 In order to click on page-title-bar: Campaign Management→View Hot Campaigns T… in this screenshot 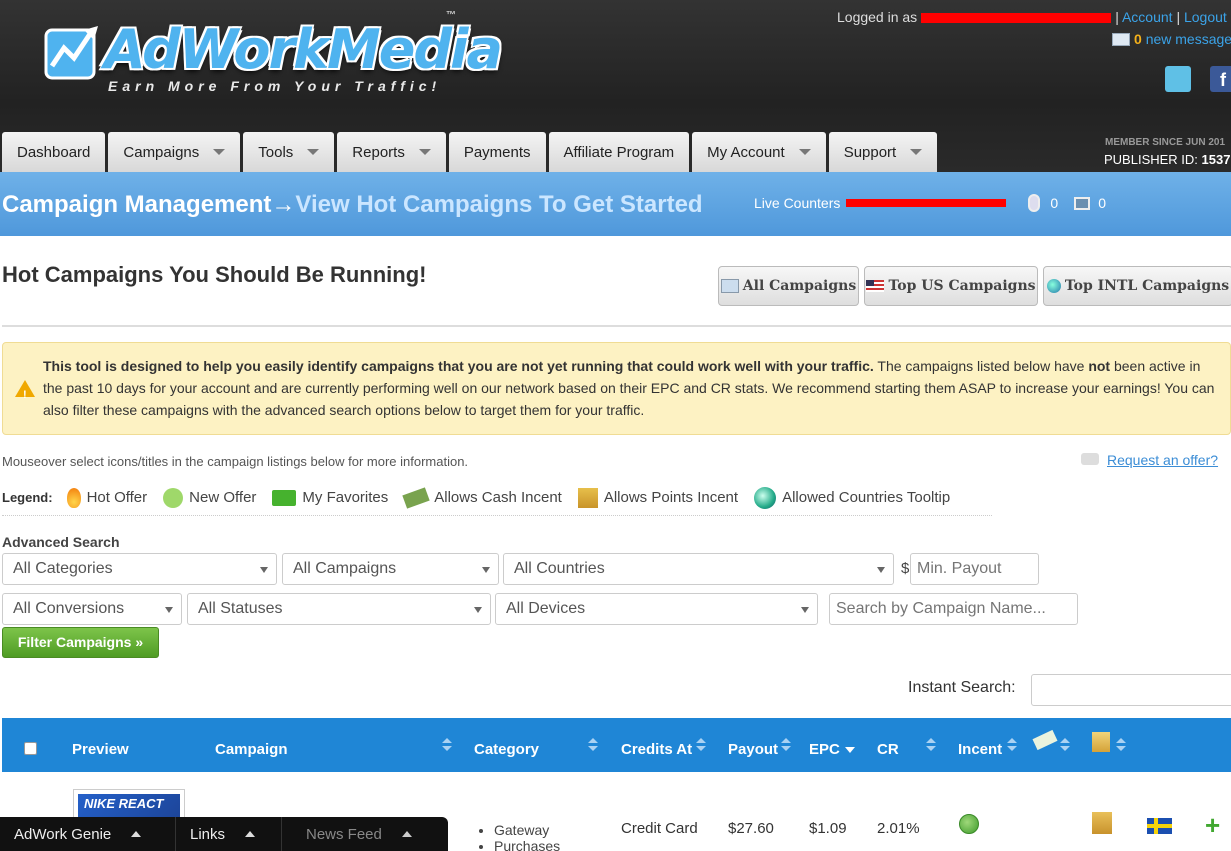, I will do `click(615, 204)`.